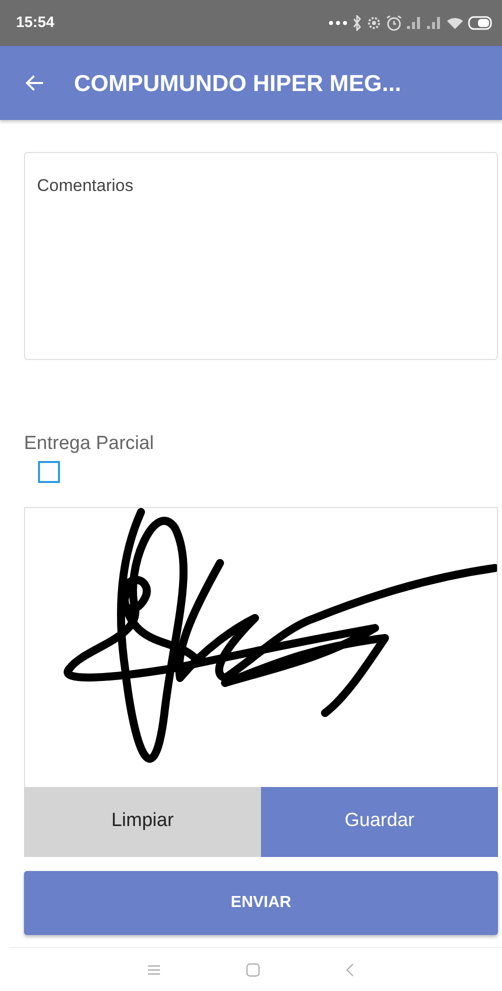 The width and height of the screenshot is (502, 991). Describe the element at coordinates (350, 970) in the screenshot. I see `back-icon` at that location.